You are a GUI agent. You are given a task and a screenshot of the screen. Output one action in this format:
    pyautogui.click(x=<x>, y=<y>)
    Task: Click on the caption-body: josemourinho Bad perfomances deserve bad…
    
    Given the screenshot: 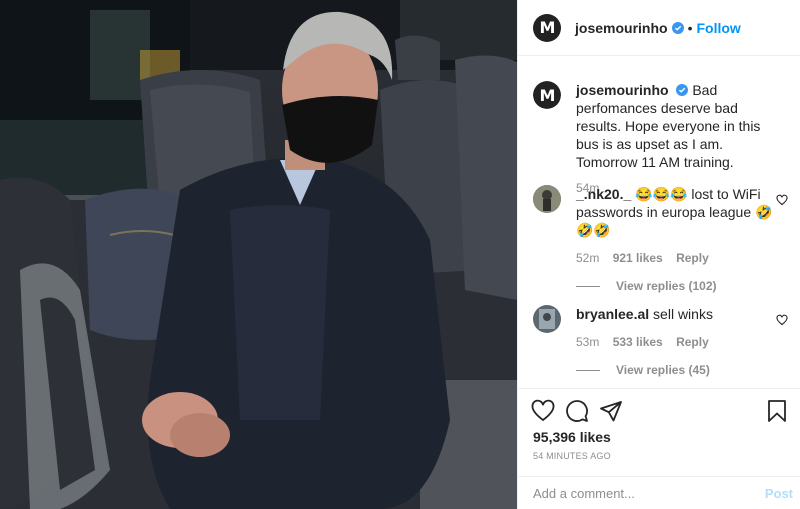 What is the action you would take?
    pyautogui.click(x=681, y=139)
    